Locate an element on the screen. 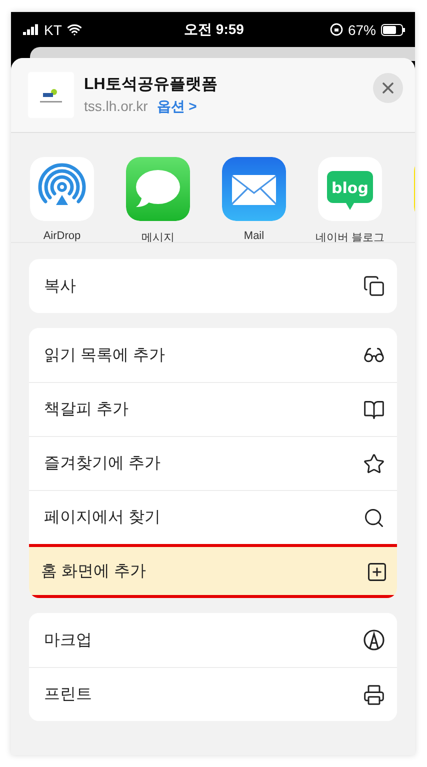 This screenshot has height=767, width=427. carrier-label: KT is located at coordinates (53, 30).